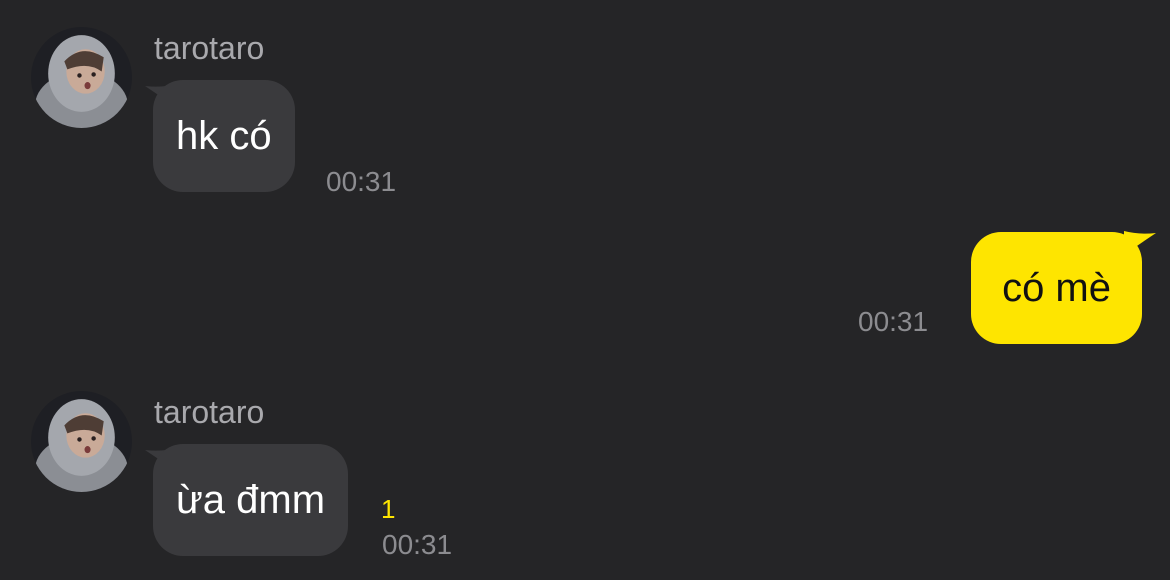 This screenshot has height=580, width=1170. I want to click on message-bubble: có mè, so click(1056, 288).